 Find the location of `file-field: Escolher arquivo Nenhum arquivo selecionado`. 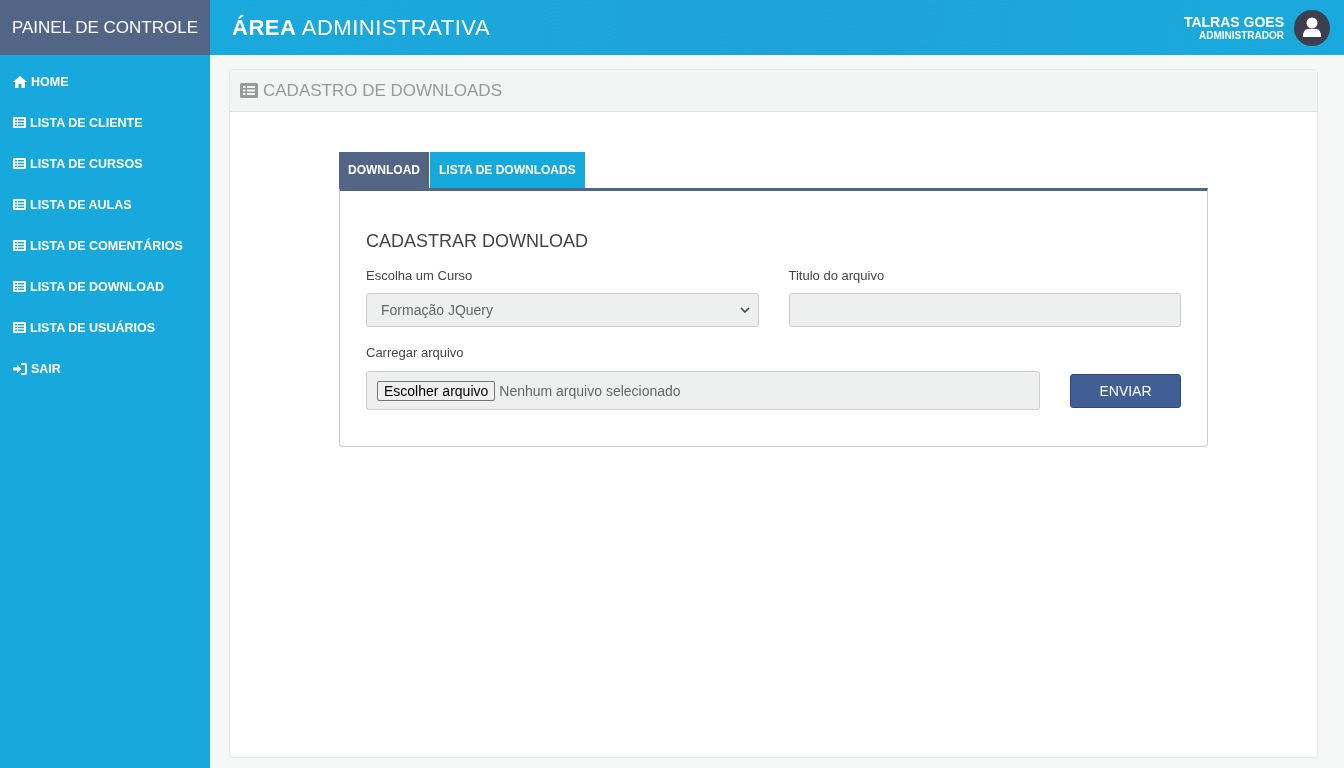

file-field: Escolher arquivo Nenhum arquivo selecionado is located at coordinates (703, 390).